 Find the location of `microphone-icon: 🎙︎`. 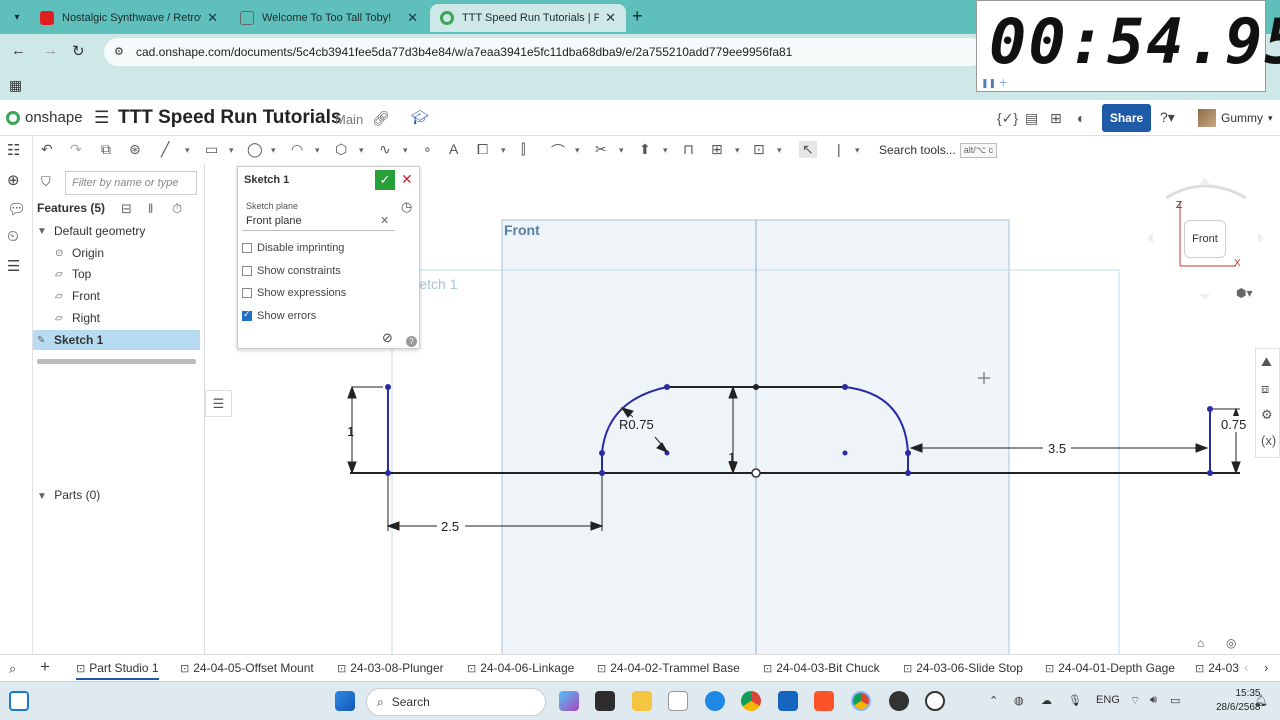

microphone-icon: 🎙︎ is located at coordinates (1075, 700).